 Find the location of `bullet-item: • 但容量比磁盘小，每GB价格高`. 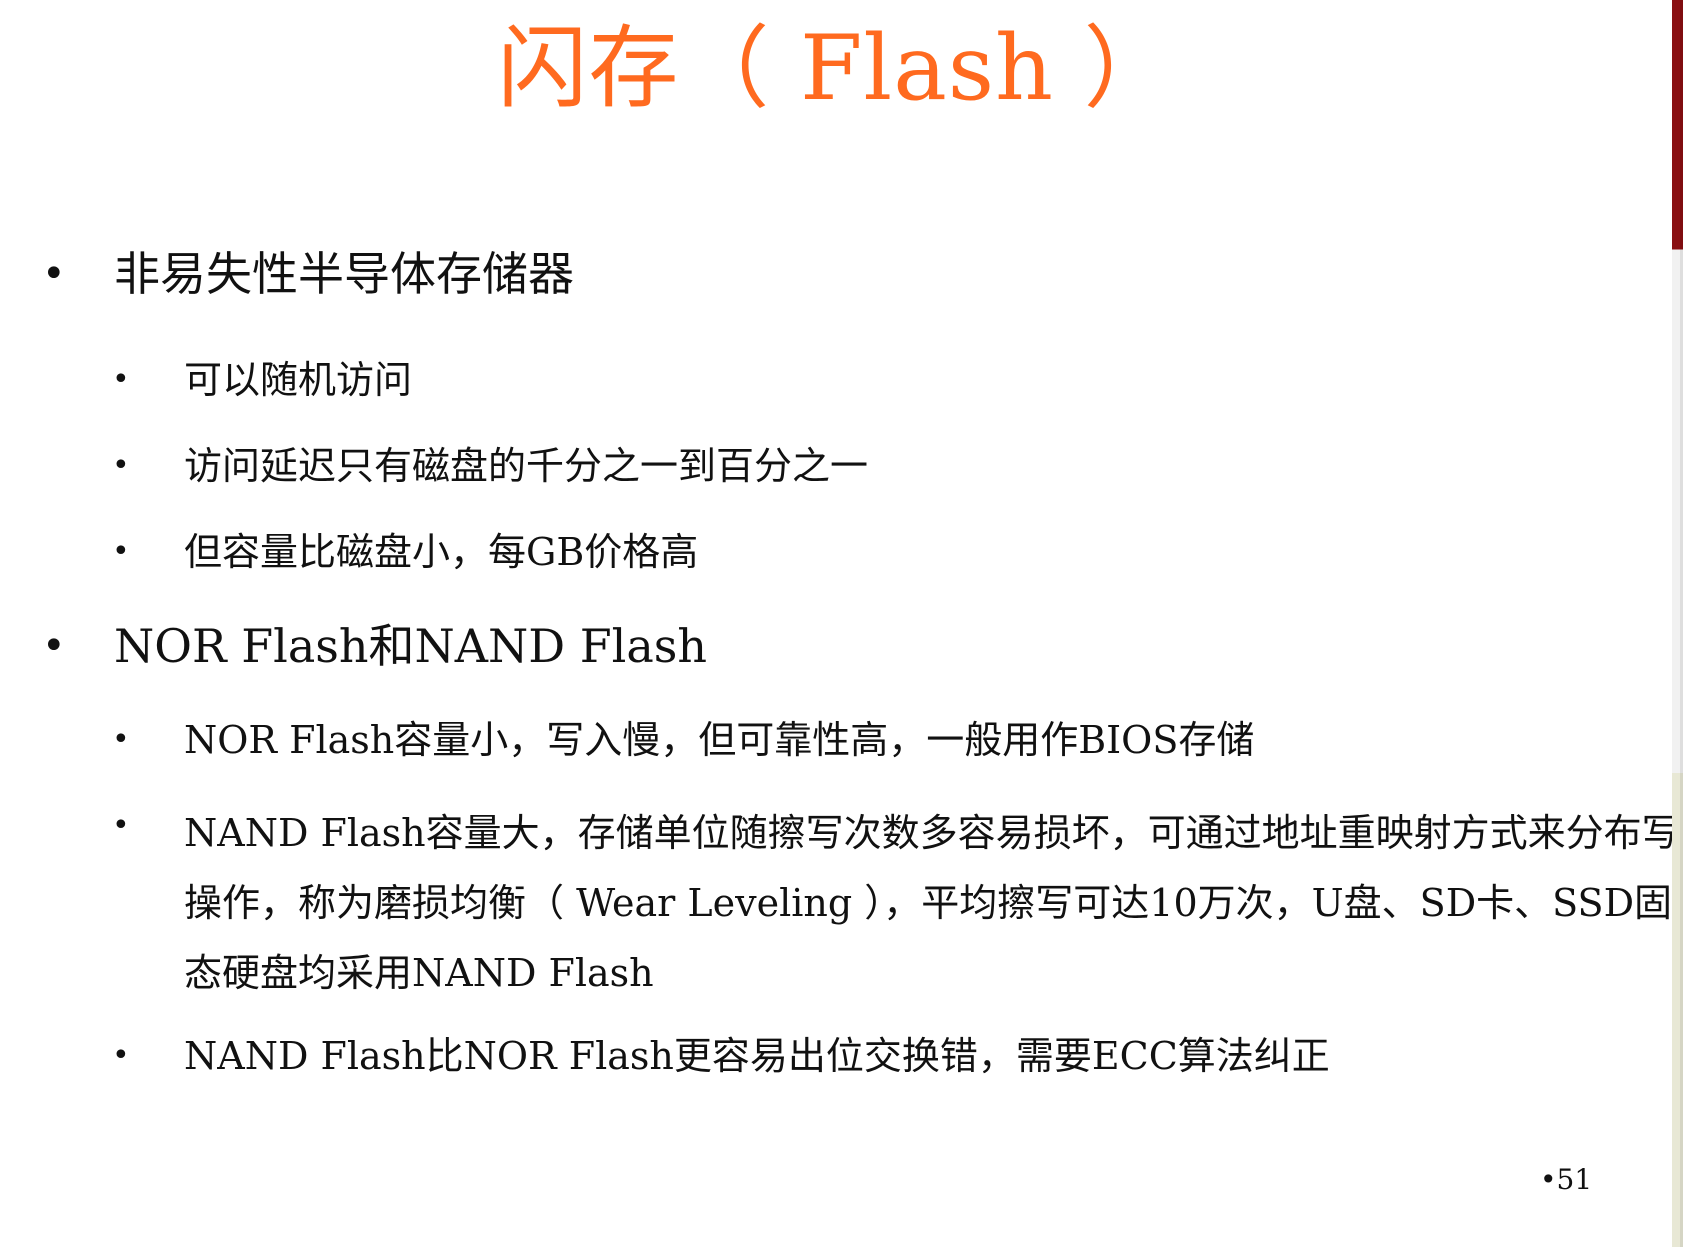

bullet-item: • 但容量比磁盘小，每GB价格高 is located at coordinates (862, 552).